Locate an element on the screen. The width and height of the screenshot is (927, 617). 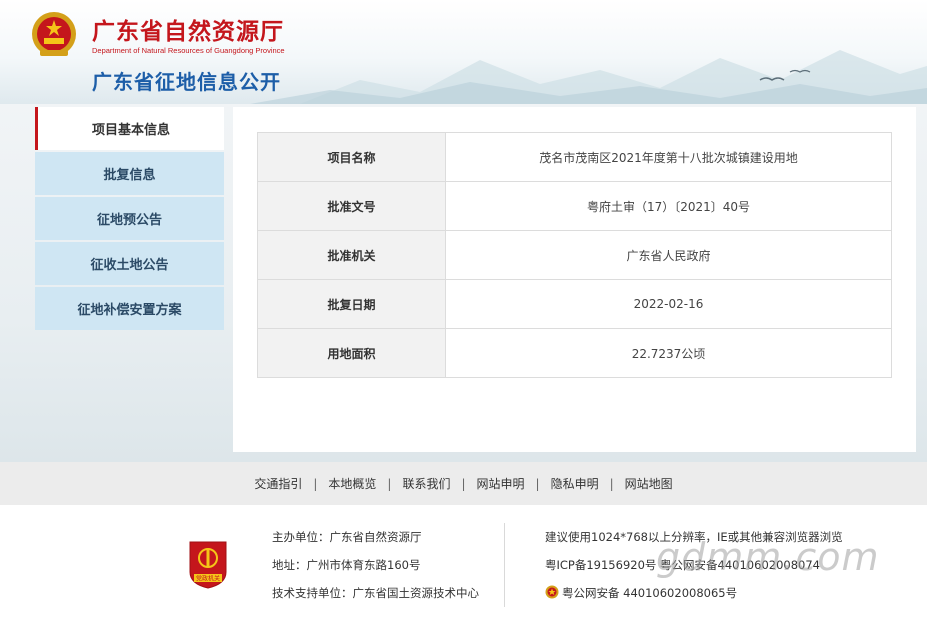
row-label-approval-number: 批准文号 is located at coordinates (351, 206).